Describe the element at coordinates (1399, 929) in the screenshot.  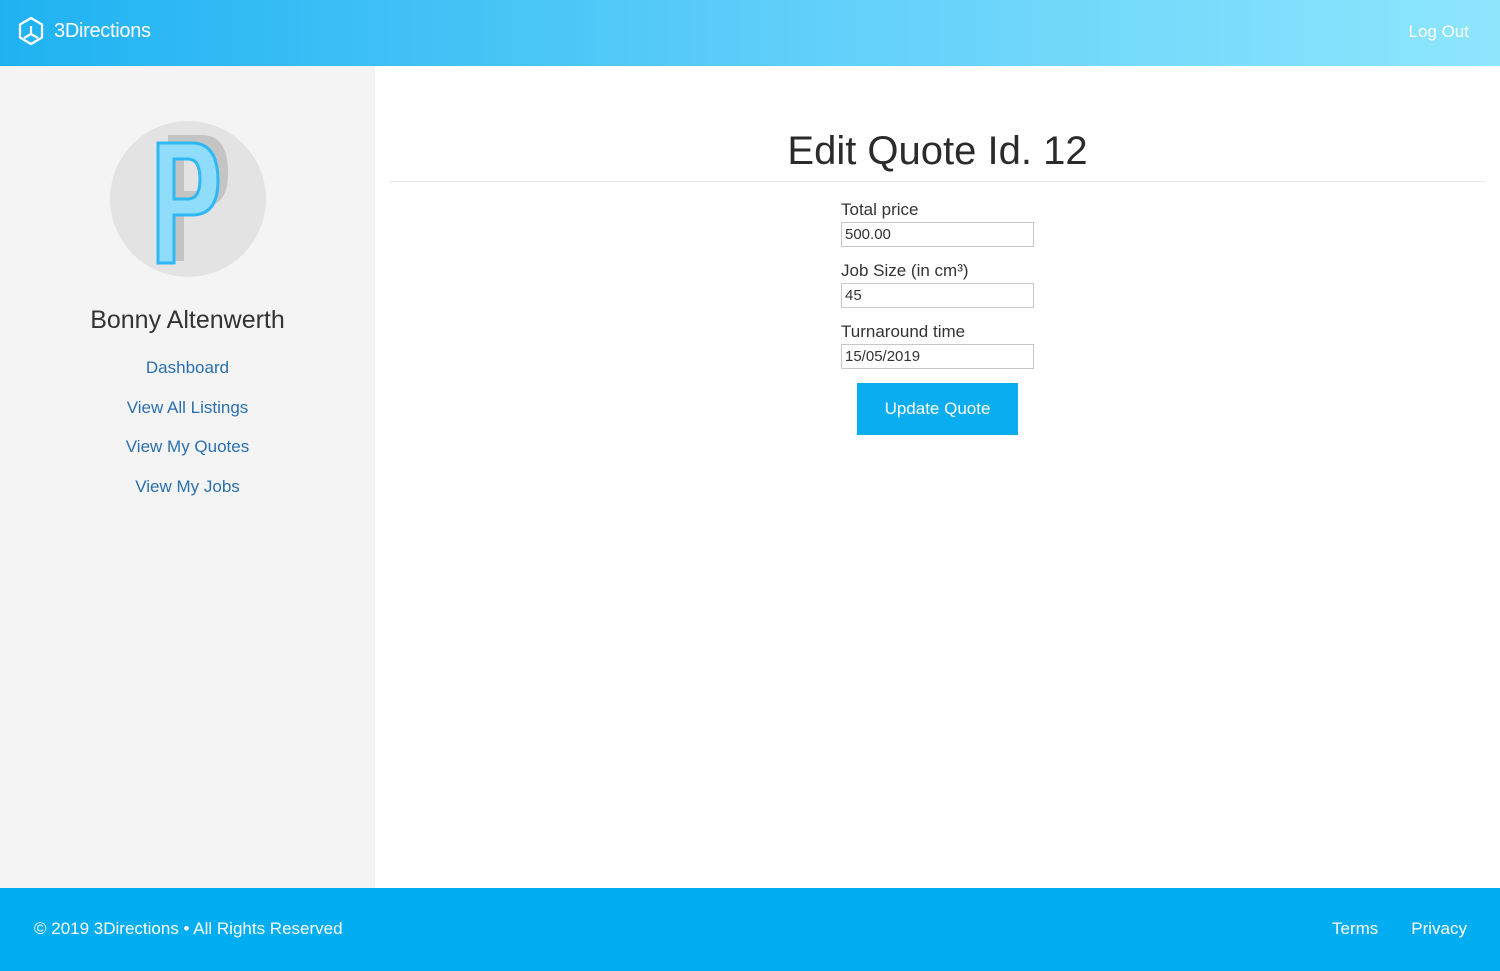
I see `footer-links: Terms Privacy` at that location.